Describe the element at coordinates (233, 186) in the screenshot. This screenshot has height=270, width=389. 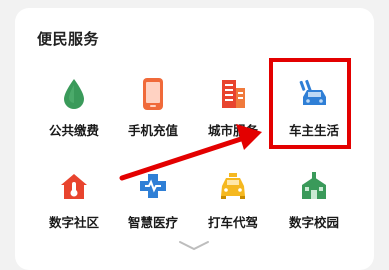
I see `taxi-icon` at that location.